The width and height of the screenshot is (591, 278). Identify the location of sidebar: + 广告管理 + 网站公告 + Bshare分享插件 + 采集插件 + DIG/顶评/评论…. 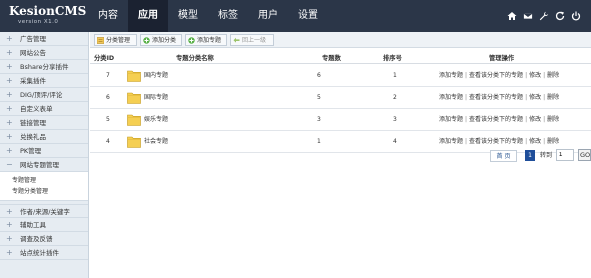
(44, 155).